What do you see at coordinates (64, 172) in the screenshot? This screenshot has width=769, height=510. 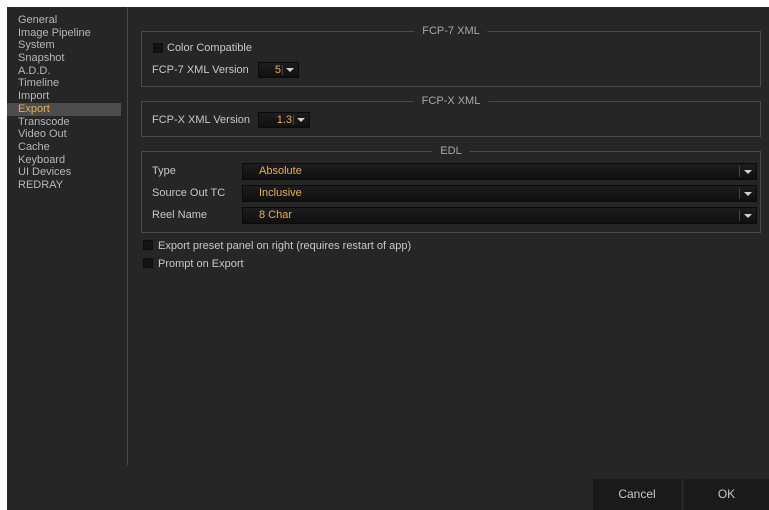 I see `sidebar-item-ui-devices: UI Devices` at bounding box center [64, 172].